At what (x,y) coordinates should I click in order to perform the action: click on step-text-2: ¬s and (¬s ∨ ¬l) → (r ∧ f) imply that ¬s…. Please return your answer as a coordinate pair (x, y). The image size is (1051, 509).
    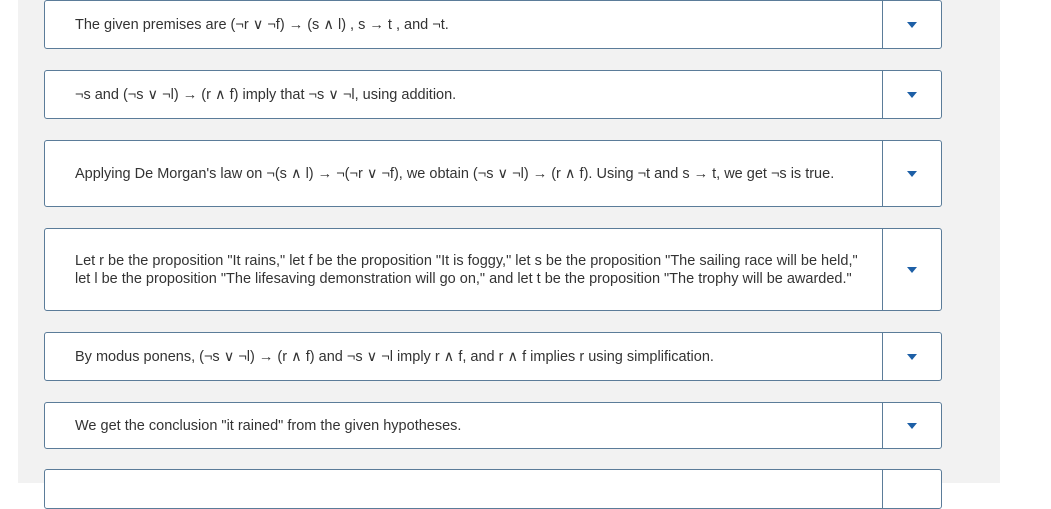
    Looking at the image, I should click on (266, 94).